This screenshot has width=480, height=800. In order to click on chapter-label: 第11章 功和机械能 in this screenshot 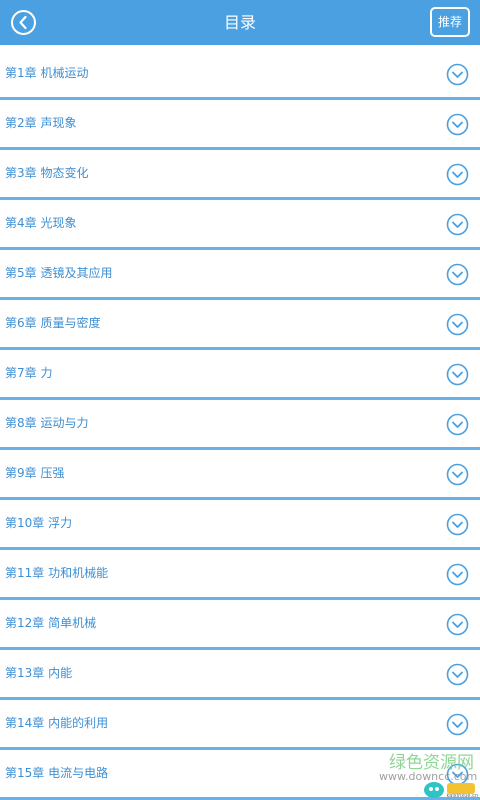, I will do `click(57, 573)`.